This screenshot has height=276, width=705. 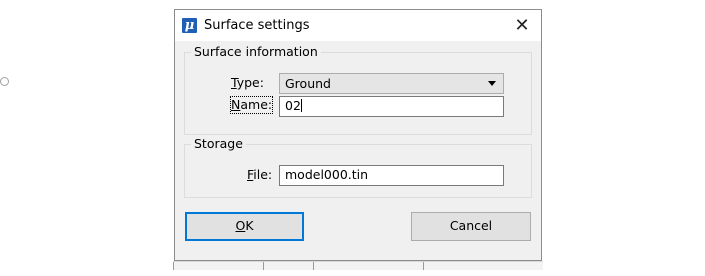 What do you see at coordinates (4, 81) in the screenshot?
I see `background-radio-button` at bounding box center [4, 81].